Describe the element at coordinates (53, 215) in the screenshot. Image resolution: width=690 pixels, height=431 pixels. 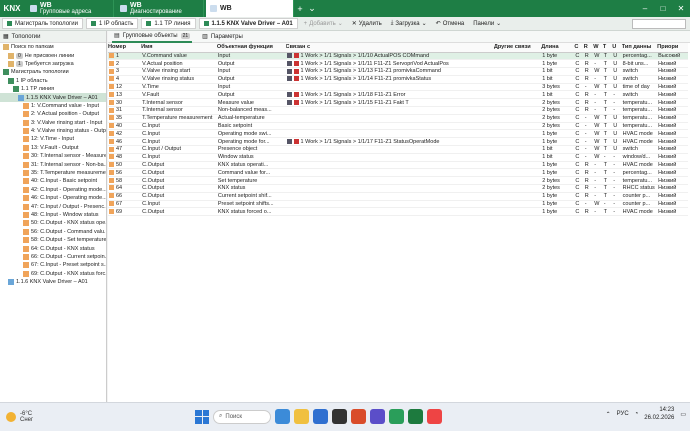
I see `tree-item: 48: C.Input - Window status` at that location.